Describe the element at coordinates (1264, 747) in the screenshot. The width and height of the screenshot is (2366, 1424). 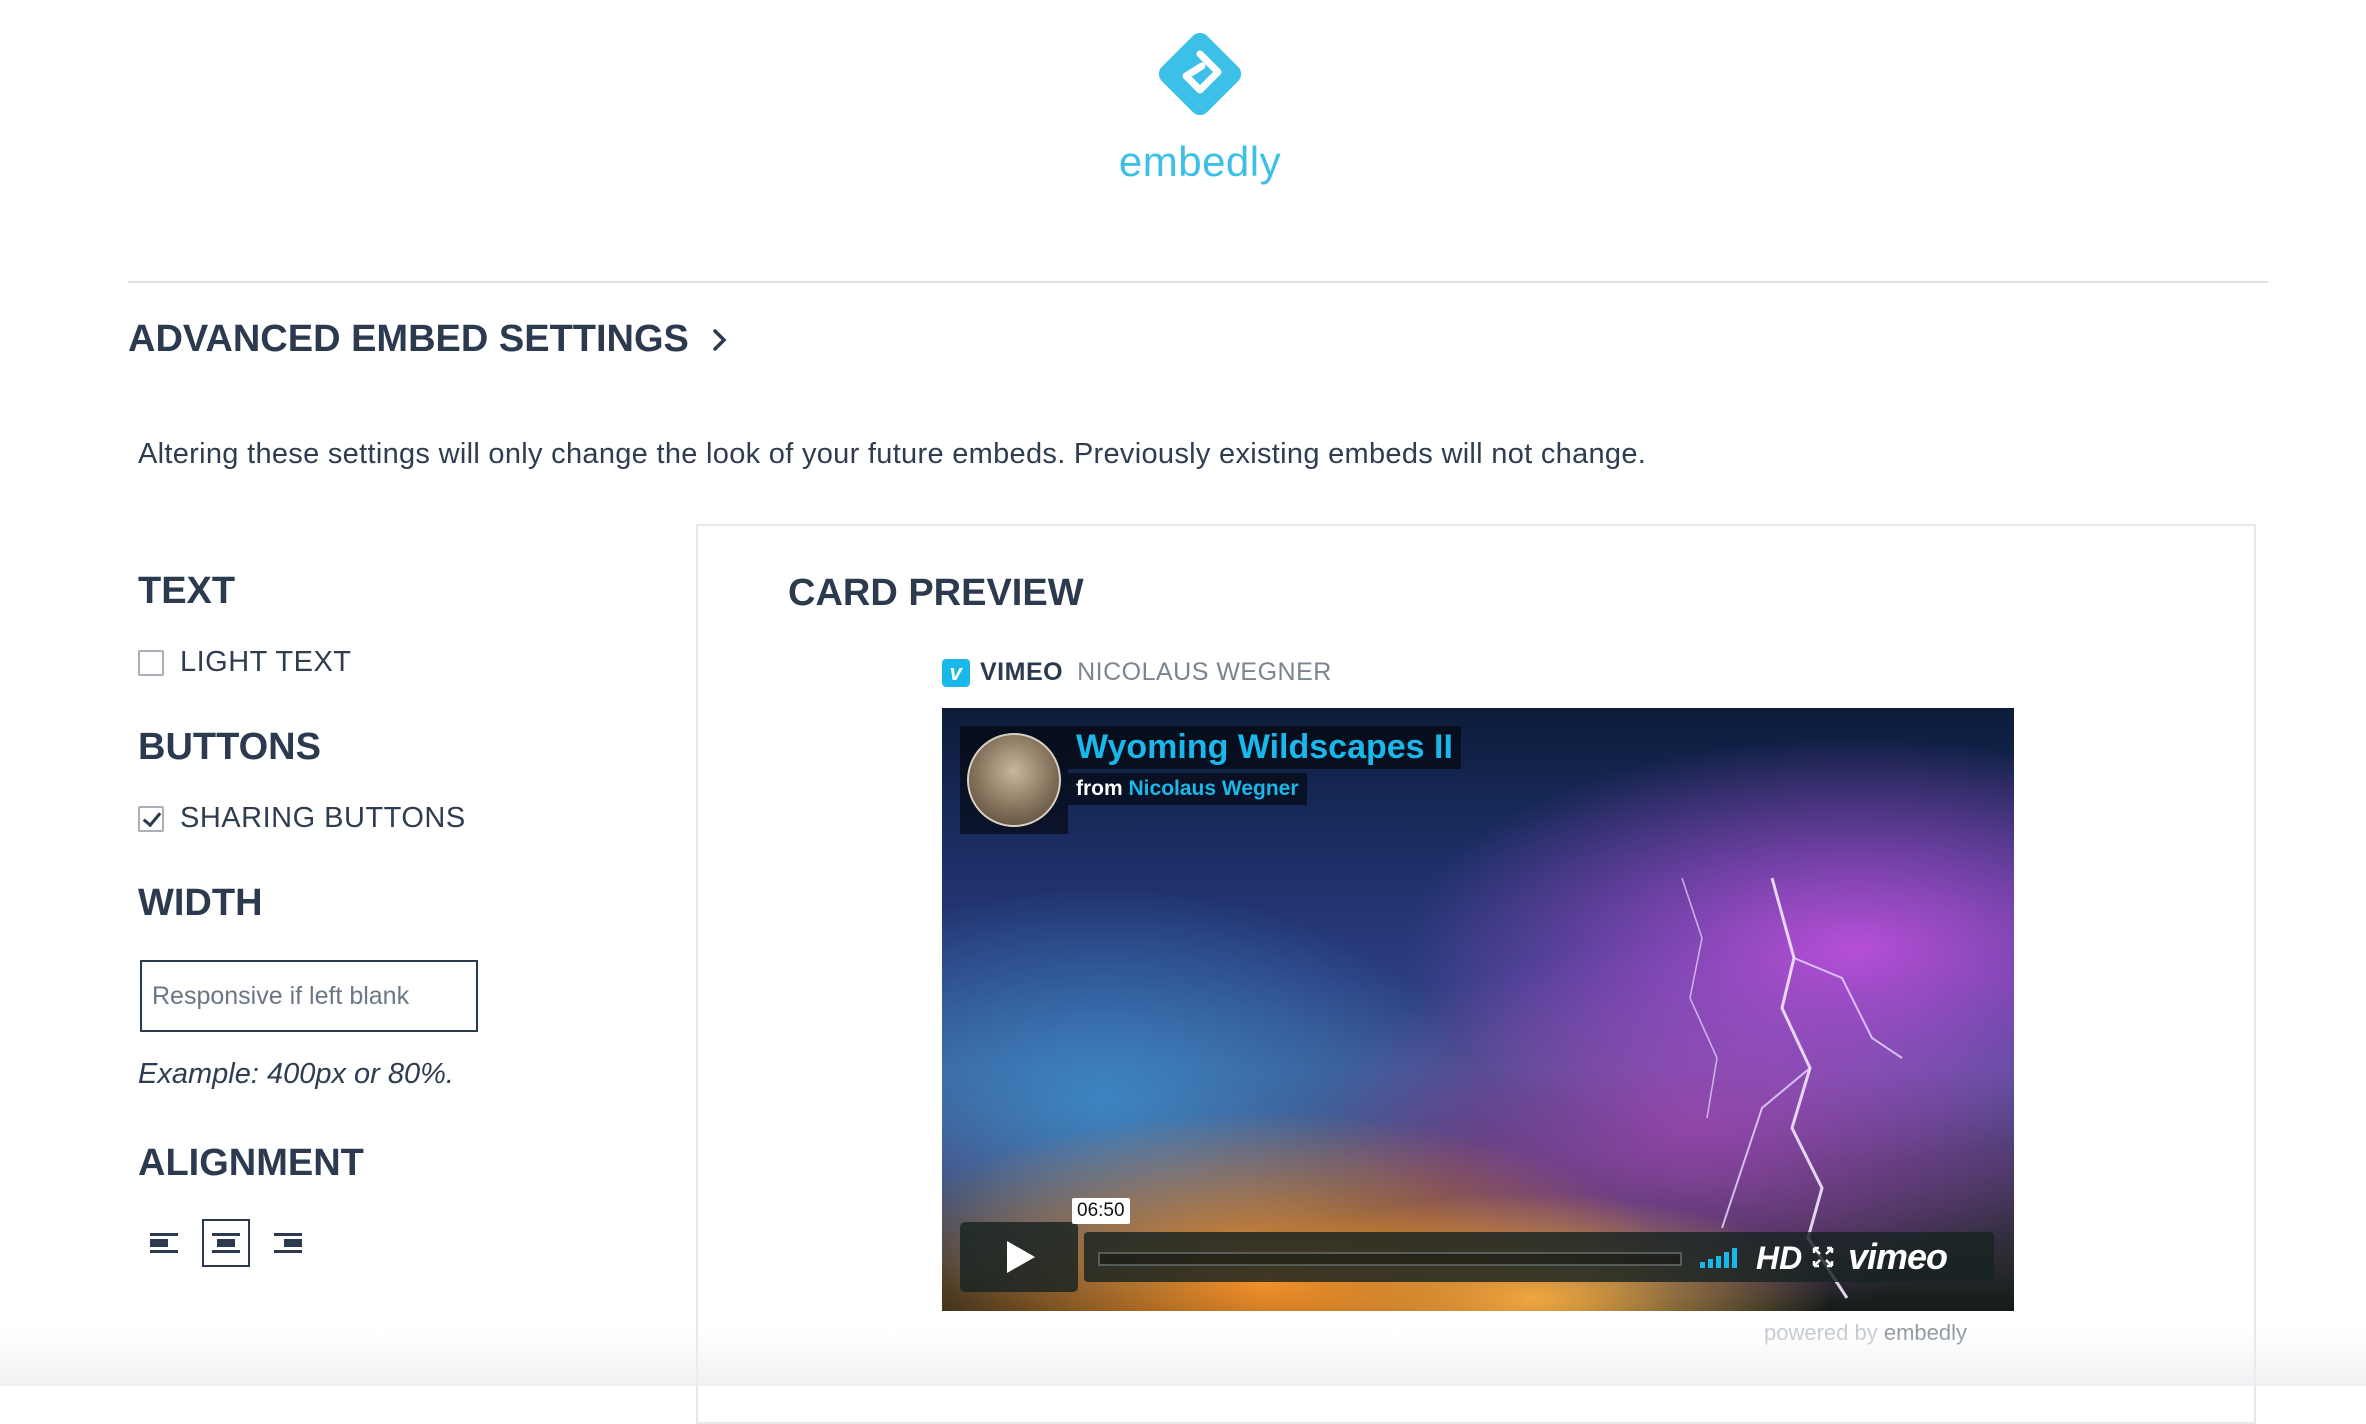
I see `video-title: Wyoming Wildscapes II` at that location.